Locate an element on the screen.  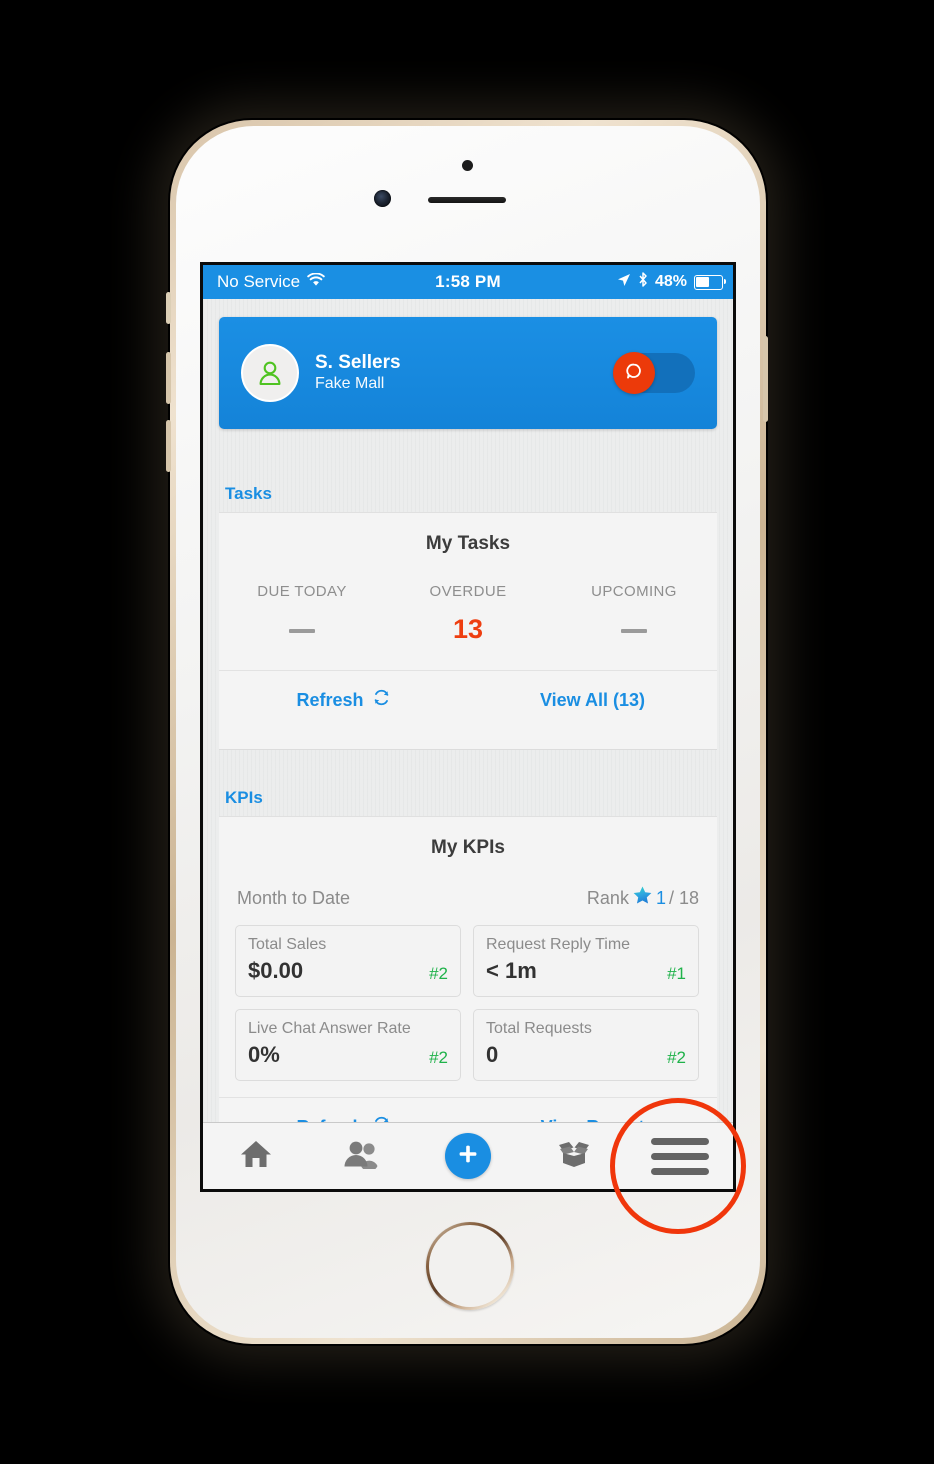
kpi-name: Request Reply Time is located at coordinates (558, 944).